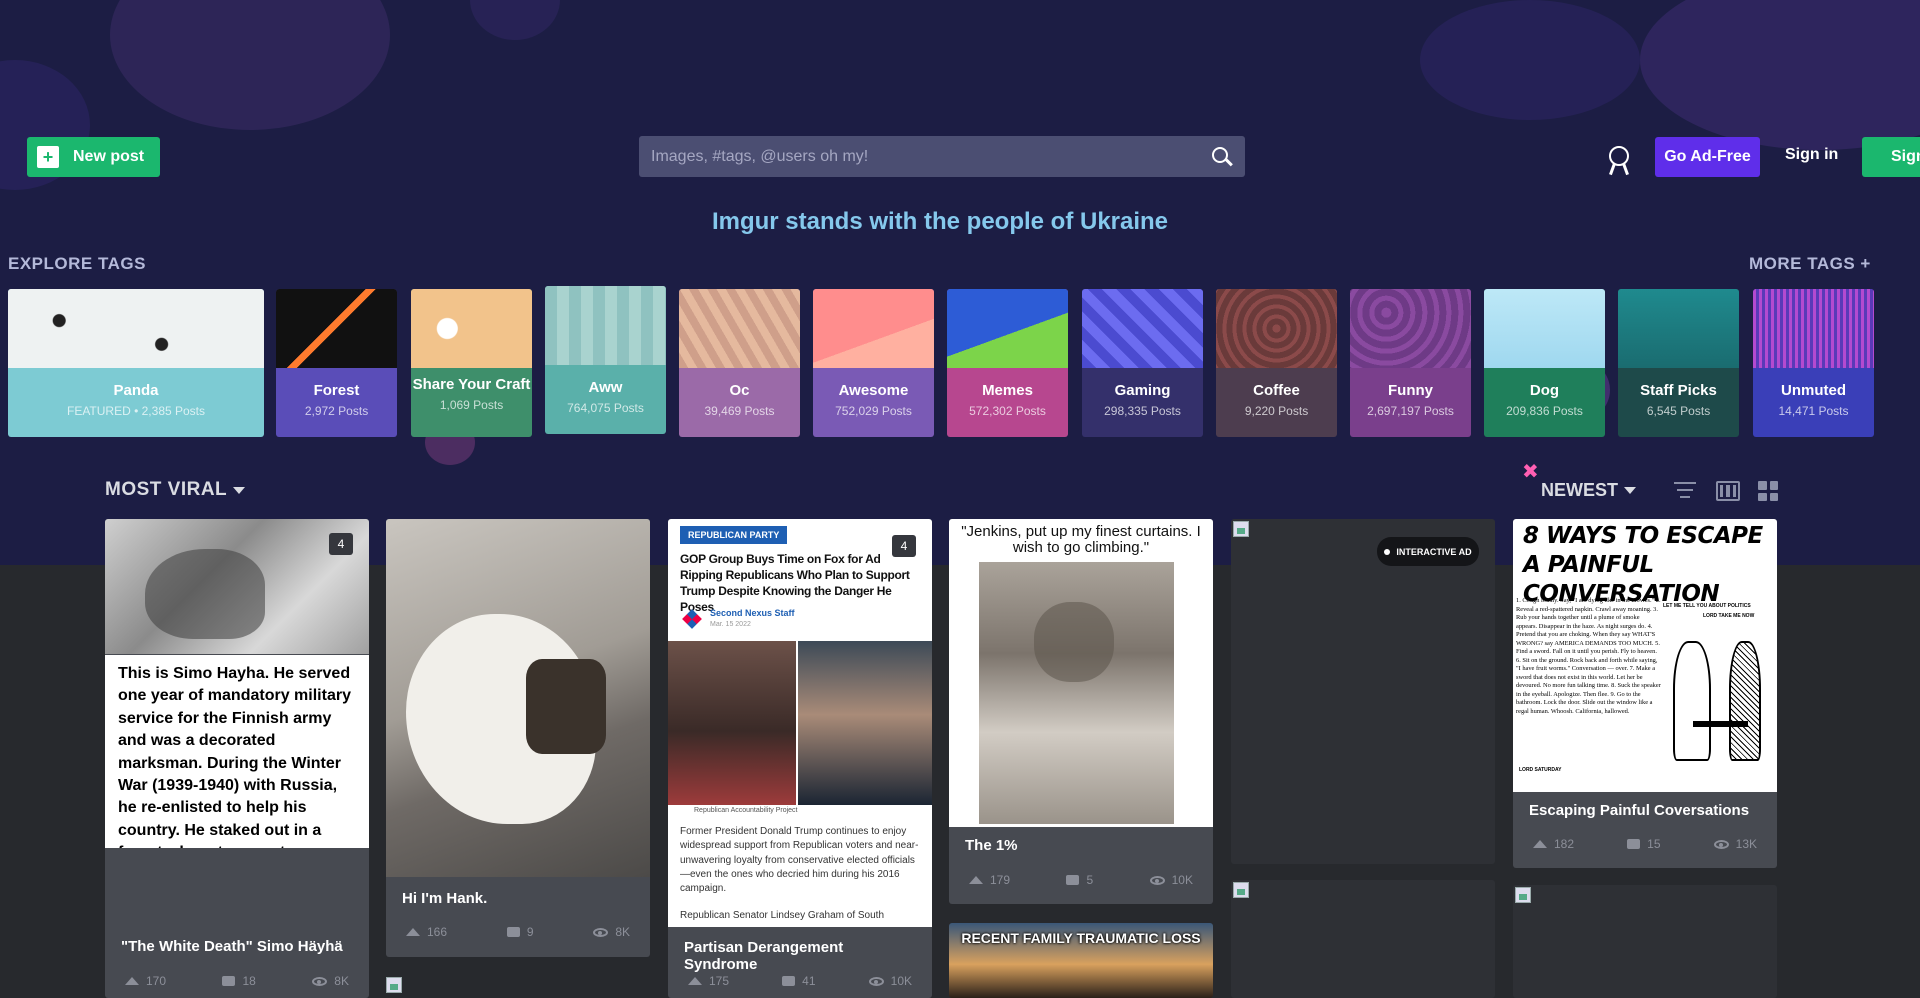 Image resolution: width=1920 pixels, height=998 pixels. Describe the element at coordinates (77, 263) in the screenshot. I see `explore-tags-title: EXPLORE TAGS` at that location.